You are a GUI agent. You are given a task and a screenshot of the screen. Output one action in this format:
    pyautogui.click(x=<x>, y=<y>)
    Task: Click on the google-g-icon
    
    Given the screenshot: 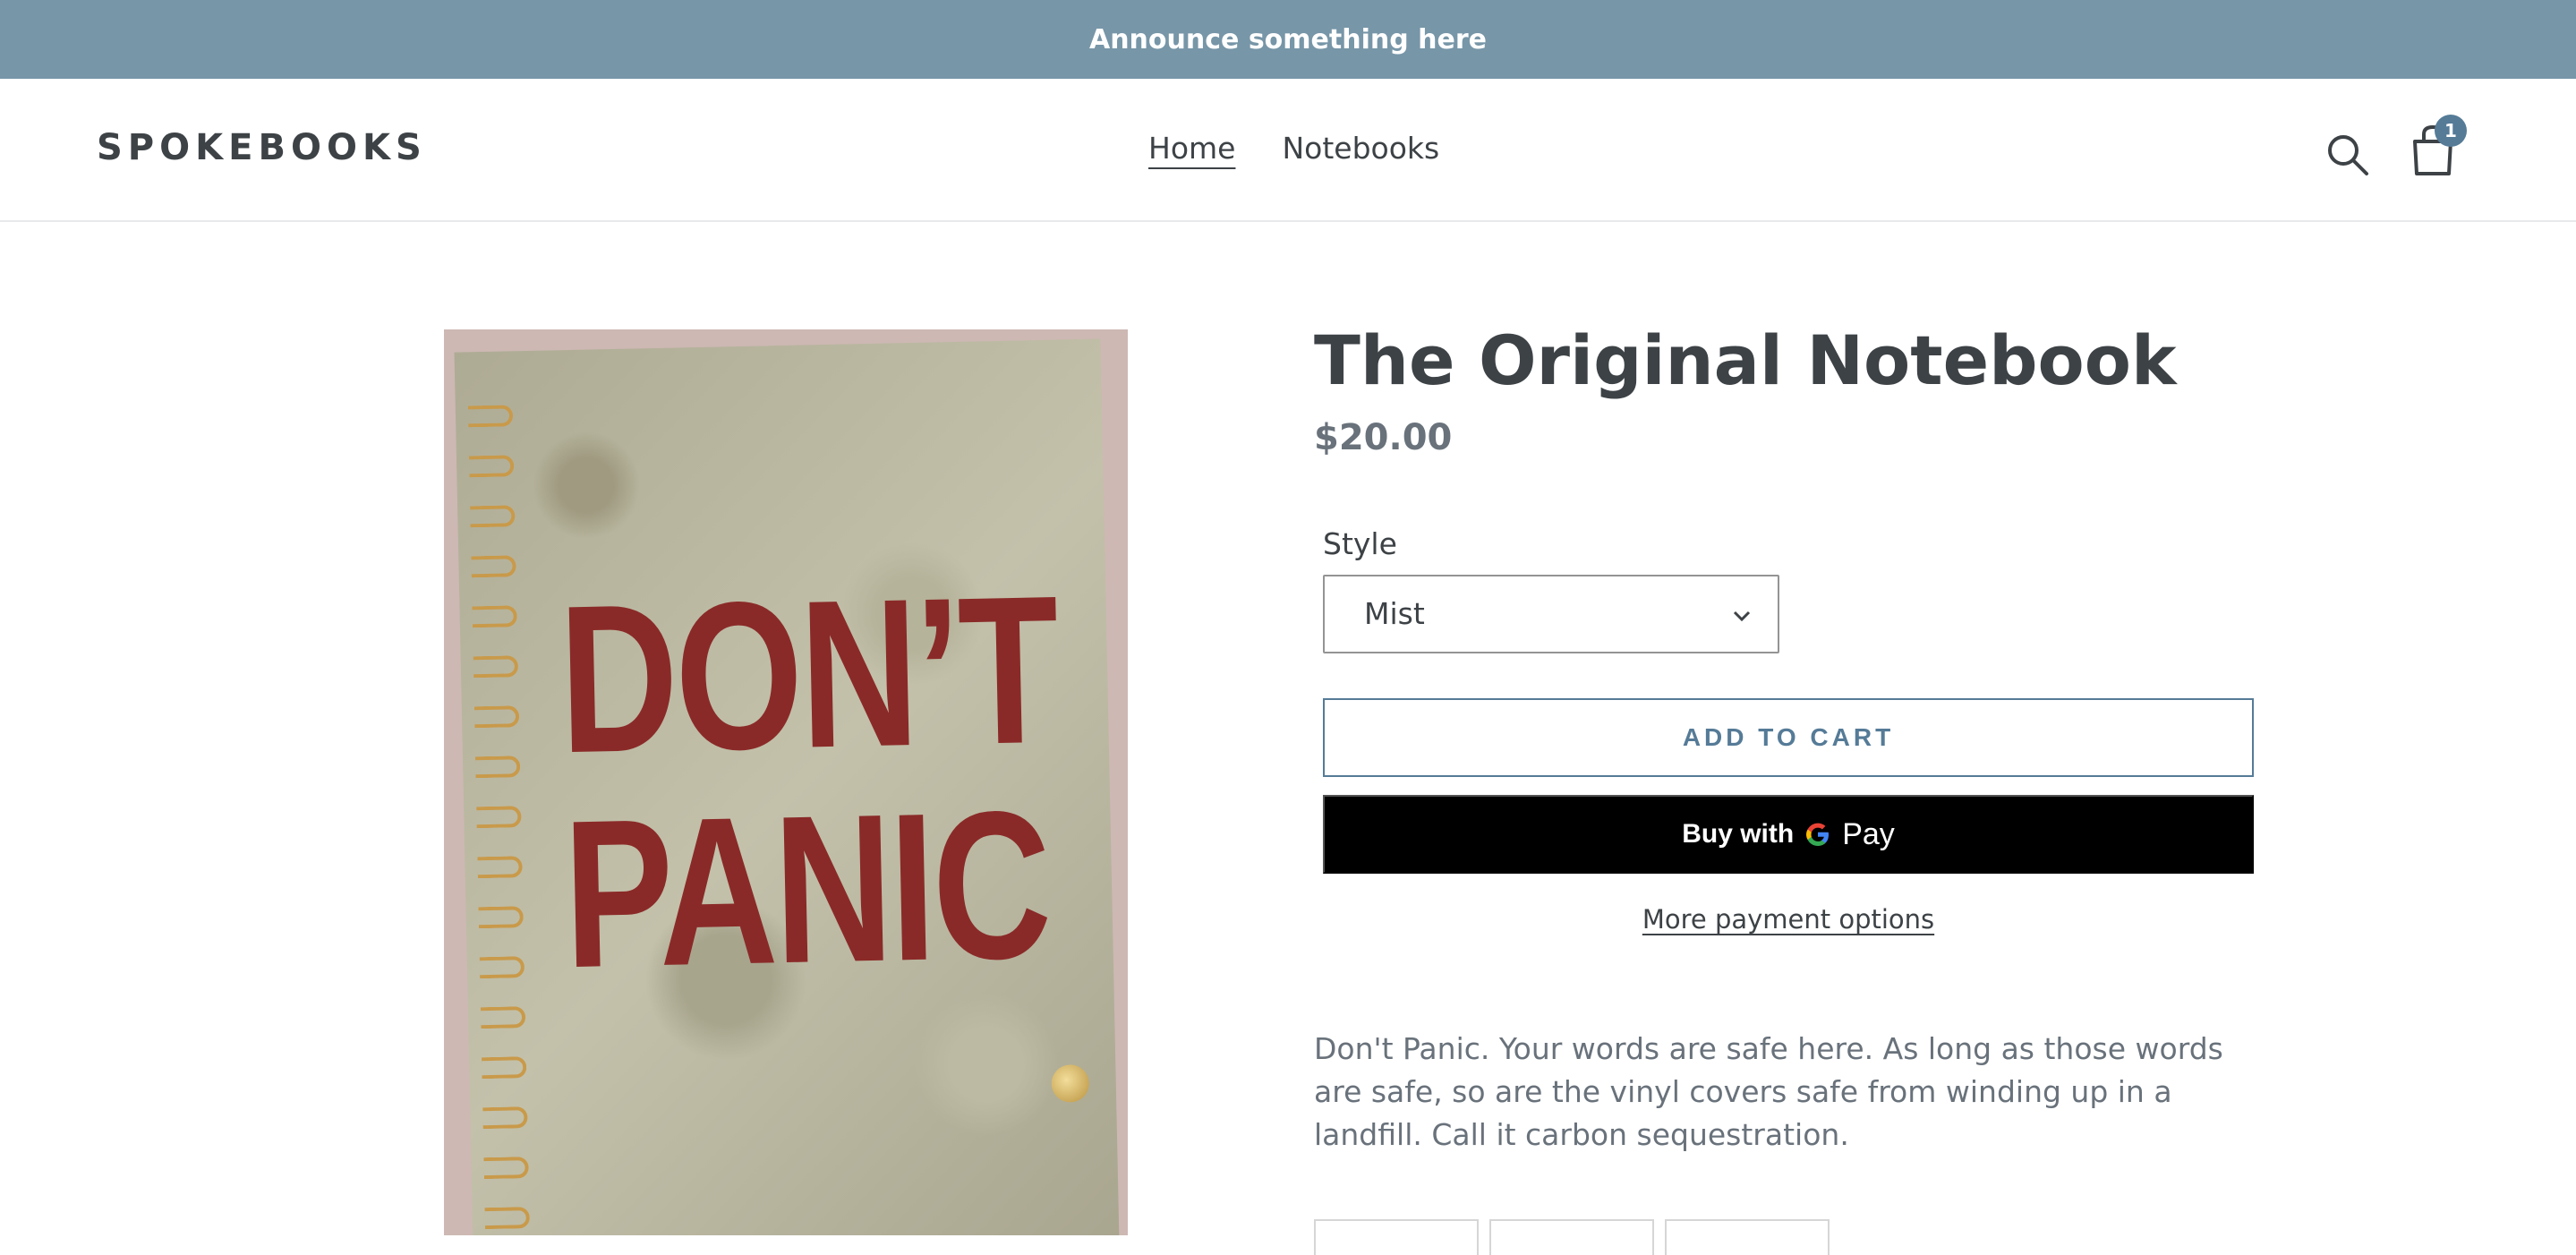 What is the action you would take?
    pyautogui.click(x=1818, y=834)
    